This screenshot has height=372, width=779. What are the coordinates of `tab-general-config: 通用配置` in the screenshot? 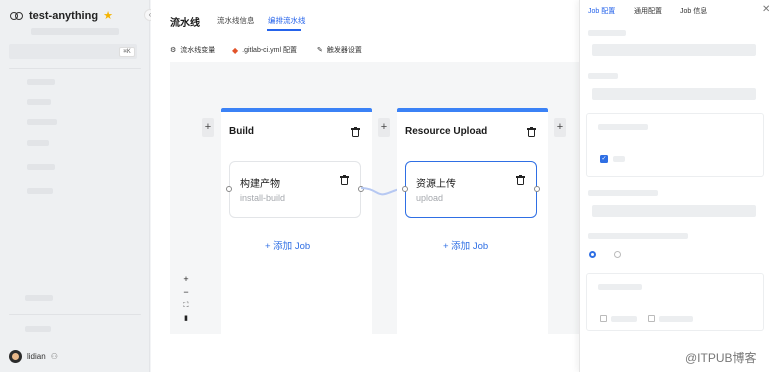 It's located at (648, 11).